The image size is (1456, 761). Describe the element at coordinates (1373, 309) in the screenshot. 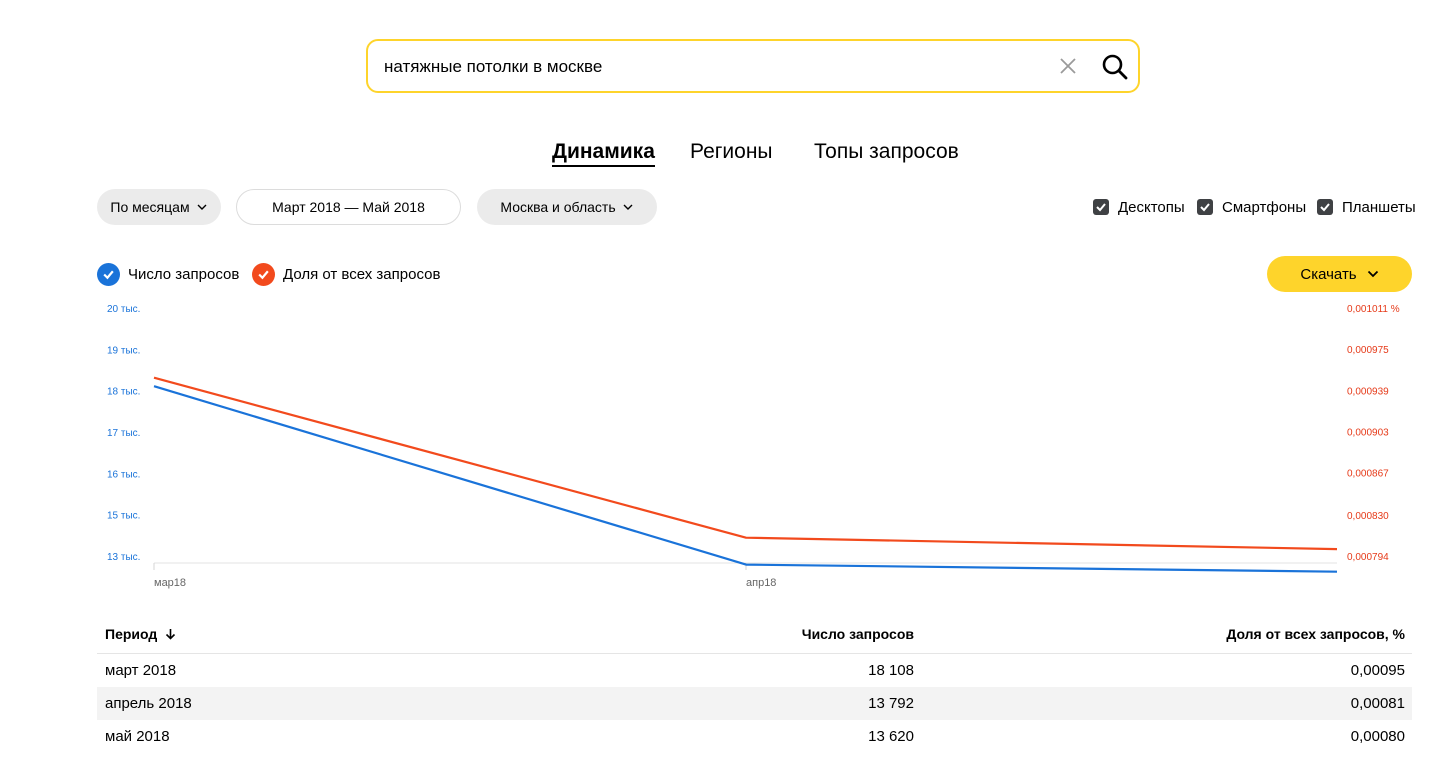

I see `y-right-tick-label: 0,001011 %` at that location.